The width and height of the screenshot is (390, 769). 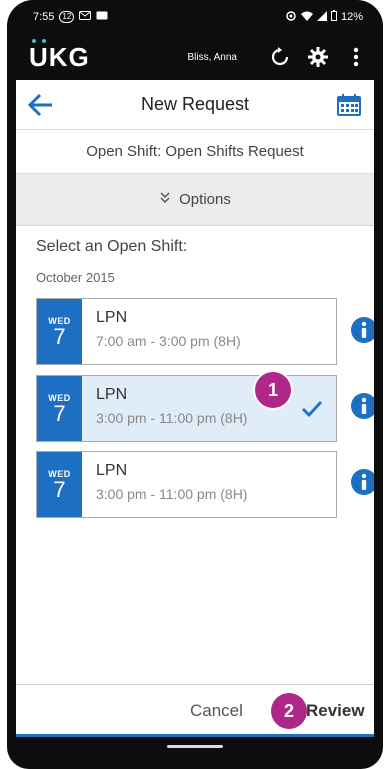 I want to click on battery-icon, so click(x=333, y=17).